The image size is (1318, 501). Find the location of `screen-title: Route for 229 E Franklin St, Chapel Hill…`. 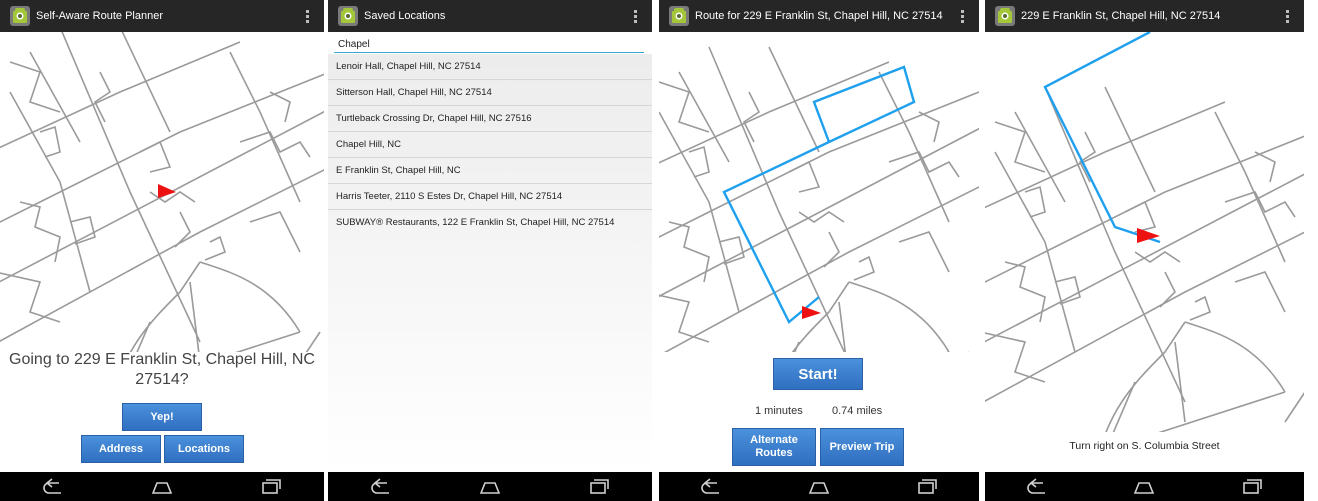

screen-title: Route for 229 E Franklin St, Chapel Hill… is located at coordinates (819, 16).